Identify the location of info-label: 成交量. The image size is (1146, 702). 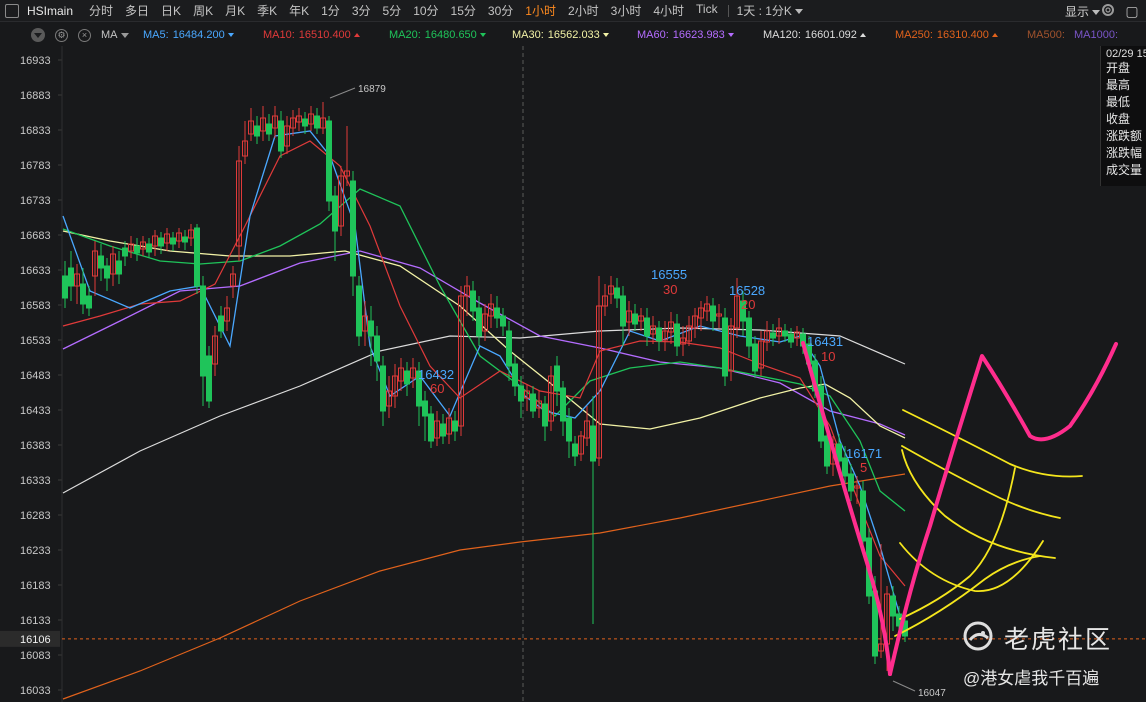
(1124, 170).